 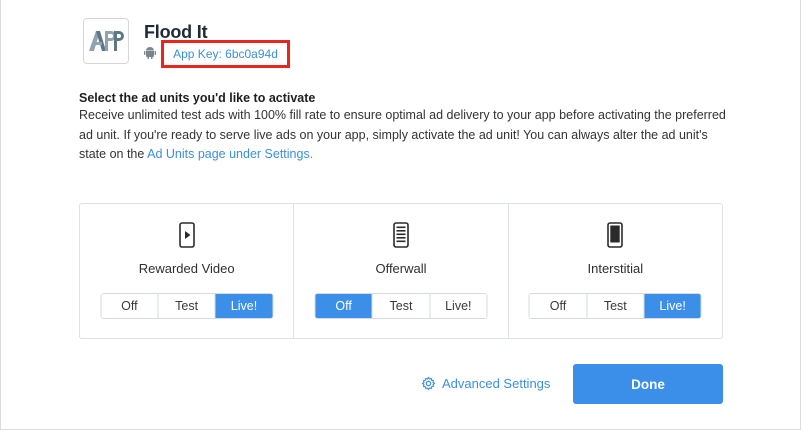 What do you see at coordinates (230, 154) in the screenshot?
I see `ad-units-settings-link: Ad Units page under Settings.` at bounding box center [230, 154].